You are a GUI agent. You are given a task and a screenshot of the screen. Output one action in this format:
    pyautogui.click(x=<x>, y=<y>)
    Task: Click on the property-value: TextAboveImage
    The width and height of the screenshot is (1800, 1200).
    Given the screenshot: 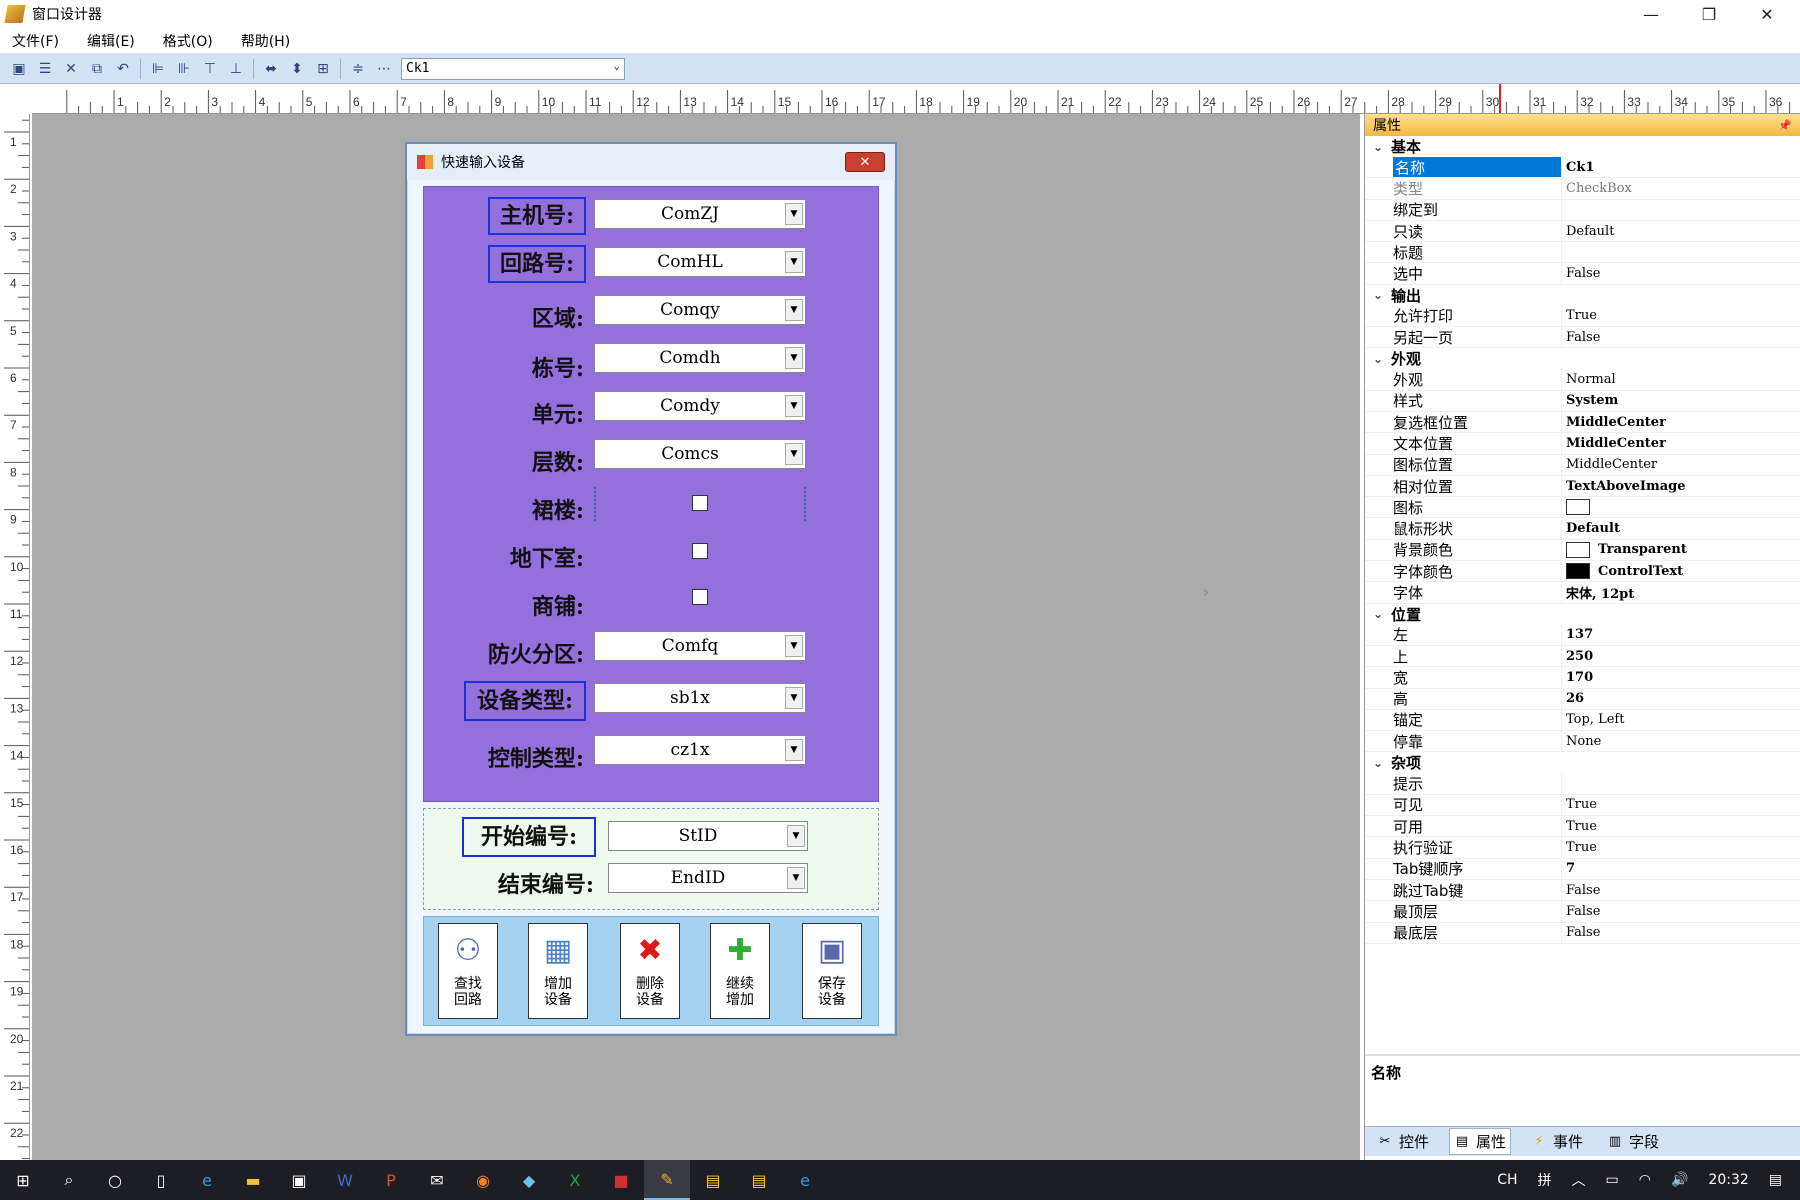 What is the action you would take?
    pyautogui.click(x=1680, y=486)
    